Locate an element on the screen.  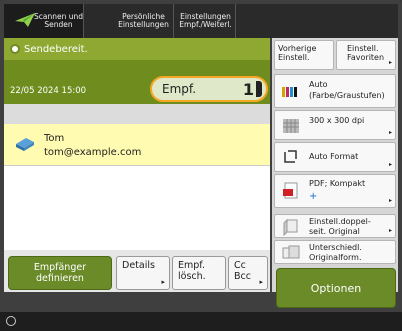
cc-bcc-button: Cc Bcc ▸ is located at coordinates (248, 273).